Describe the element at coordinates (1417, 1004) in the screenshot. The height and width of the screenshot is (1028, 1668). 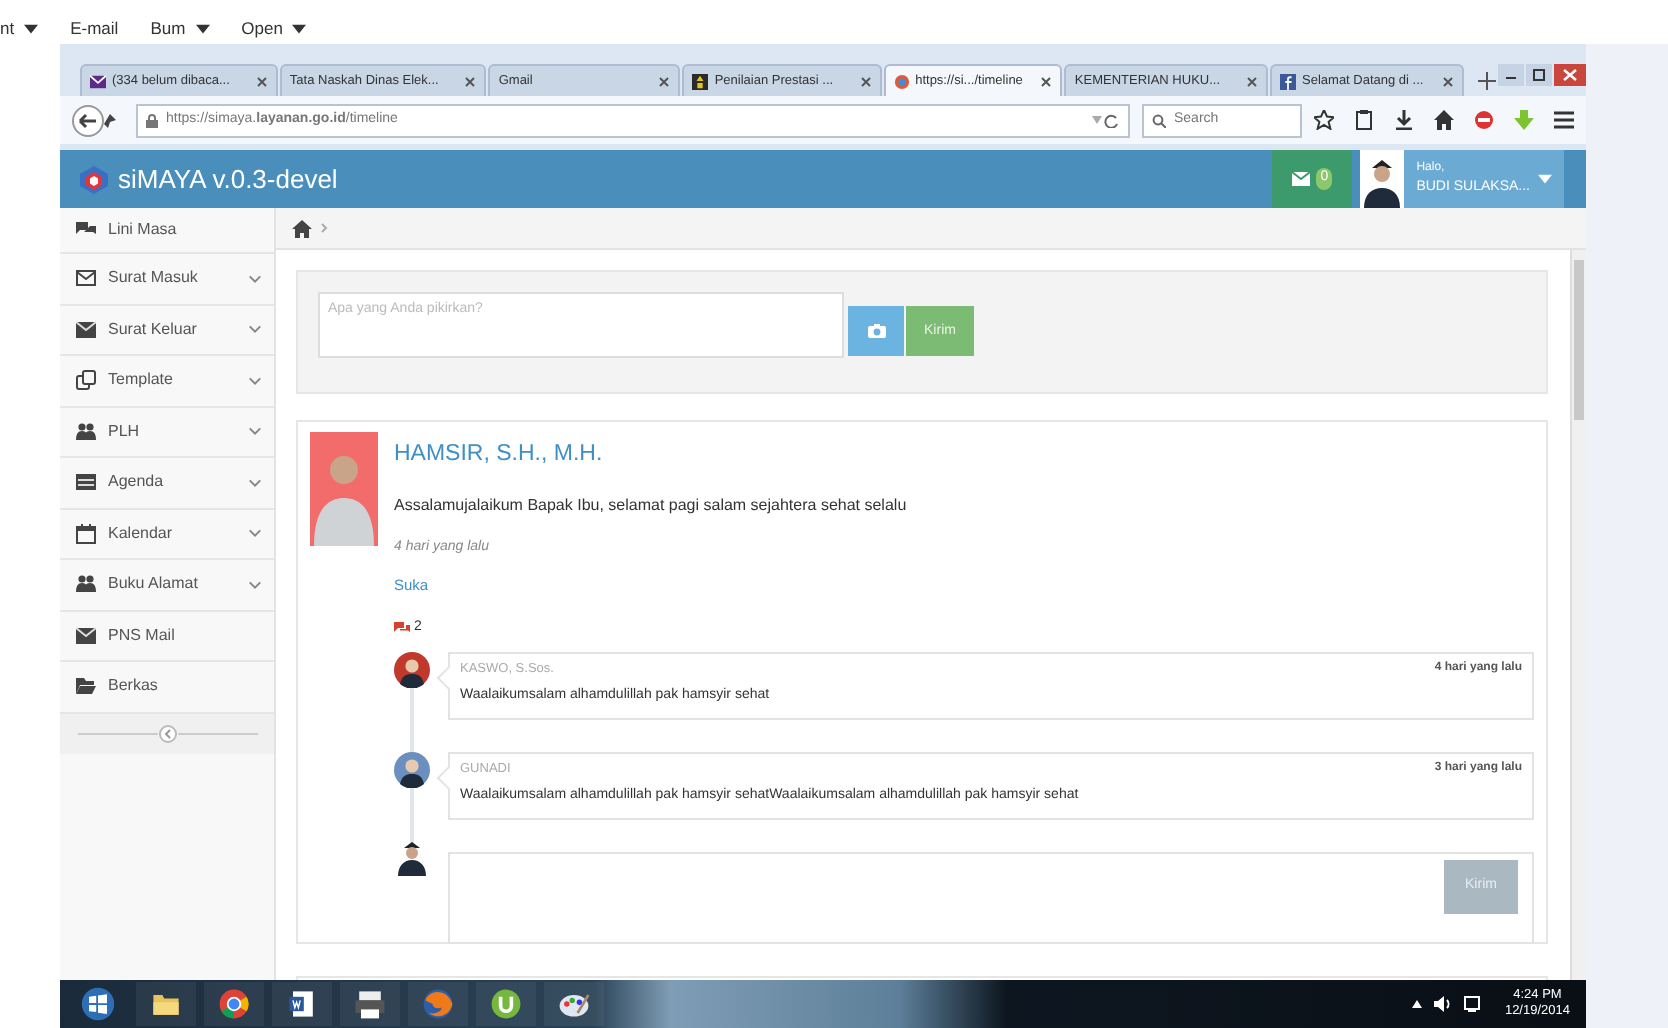
I see `tray-arrow-icon` at that location.